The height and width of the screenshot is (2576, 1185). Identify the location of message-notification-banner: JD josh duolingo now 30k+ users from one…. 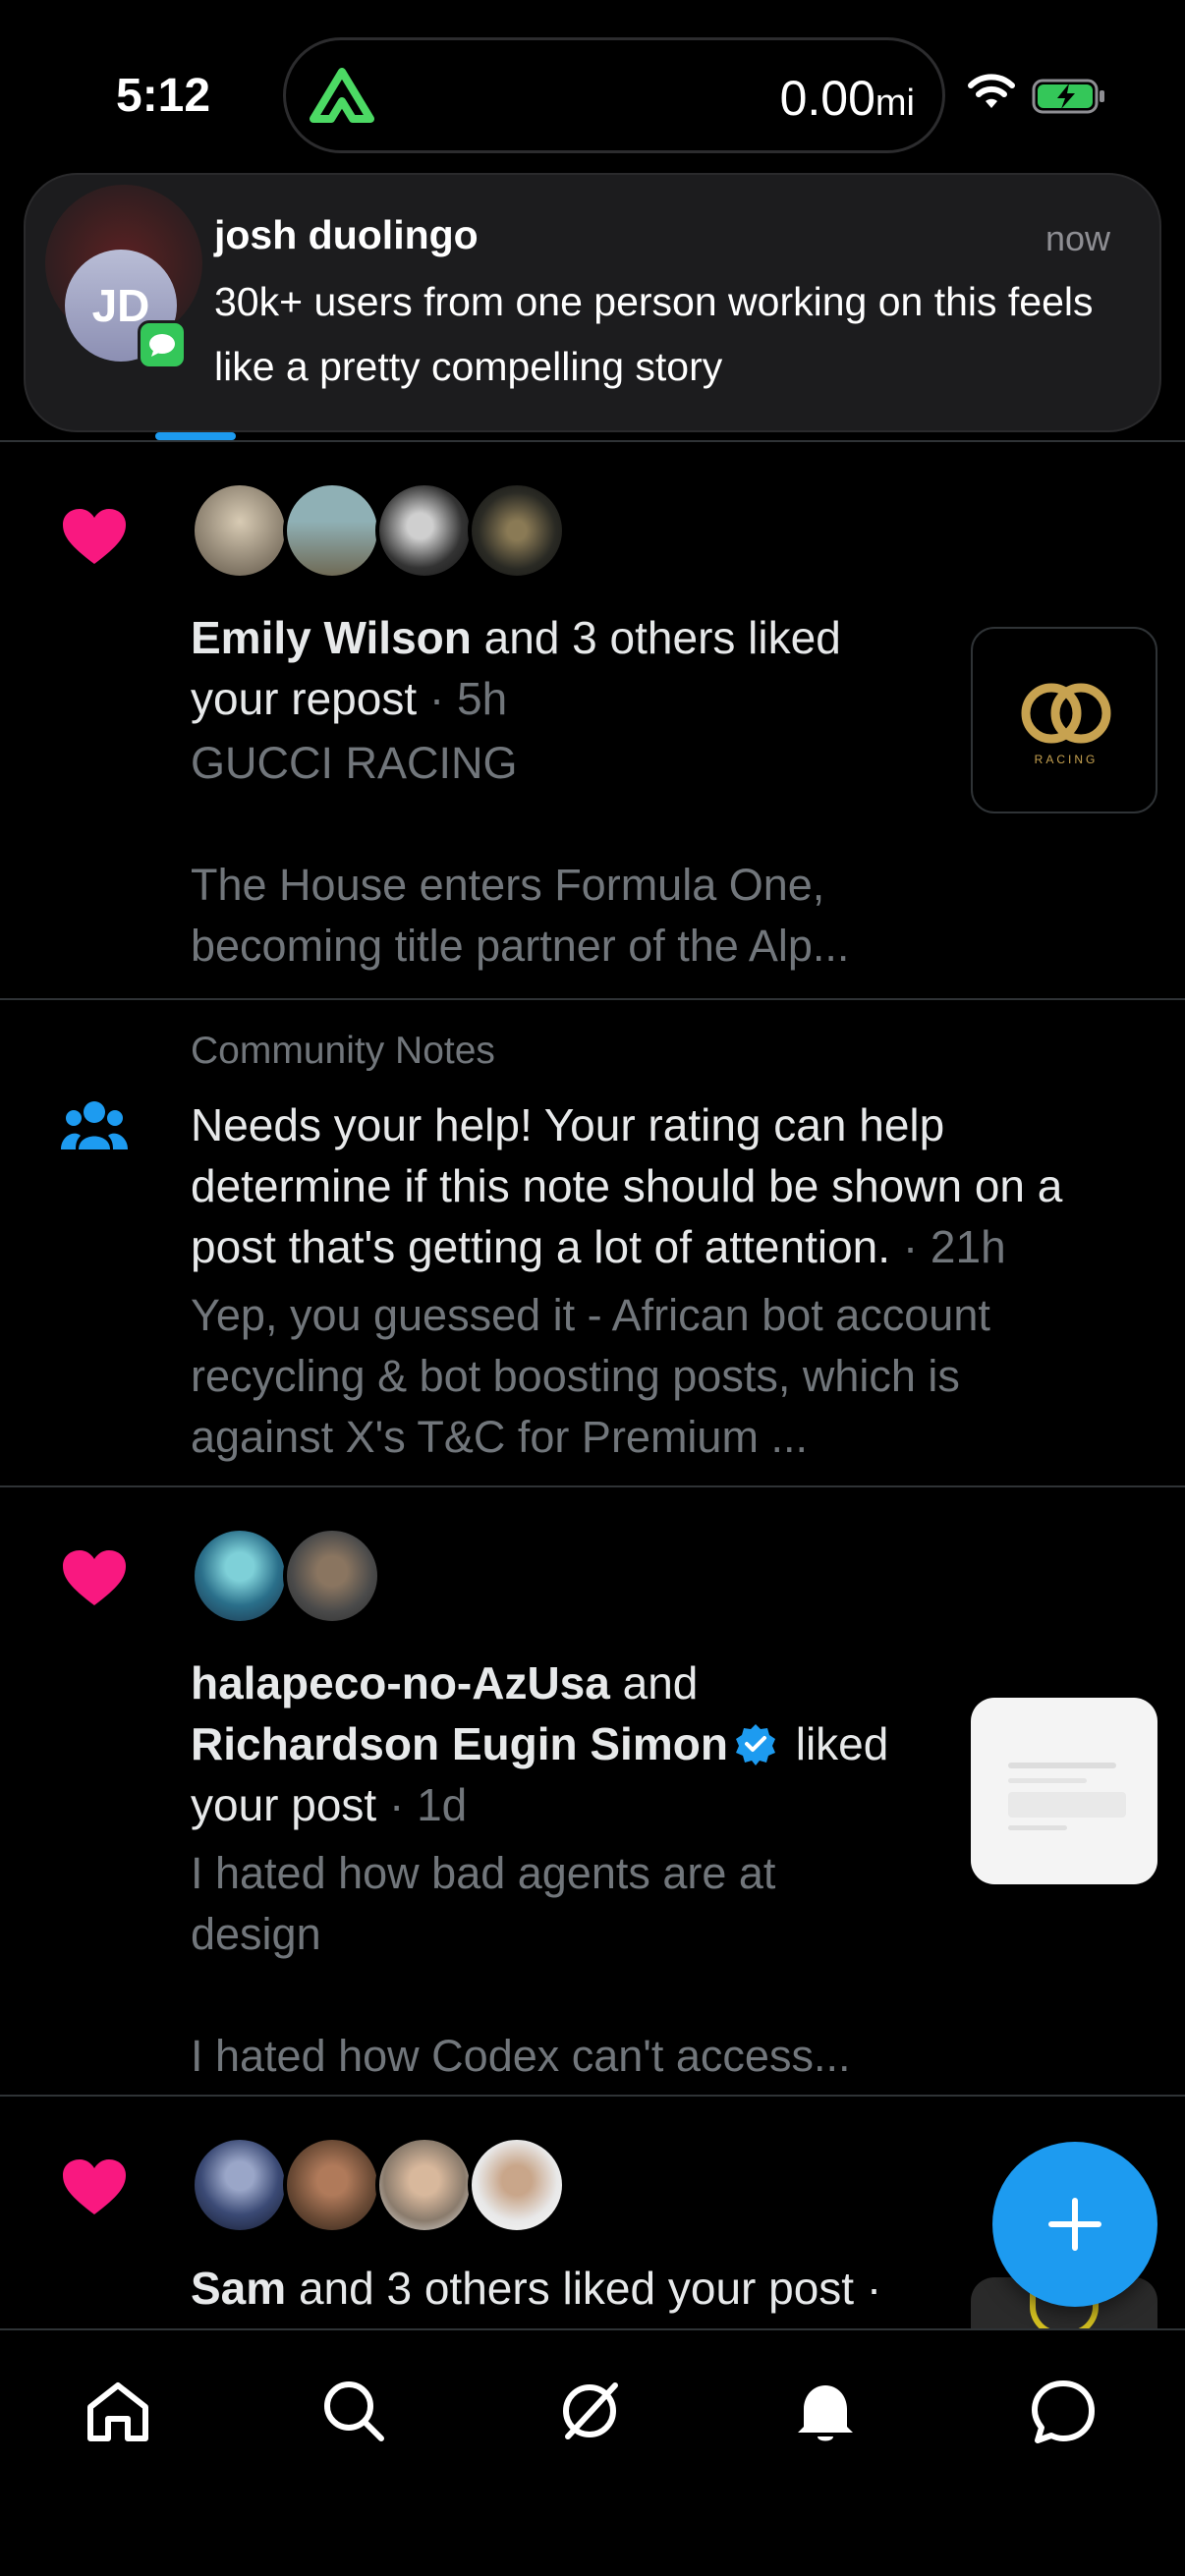
(592, 302).